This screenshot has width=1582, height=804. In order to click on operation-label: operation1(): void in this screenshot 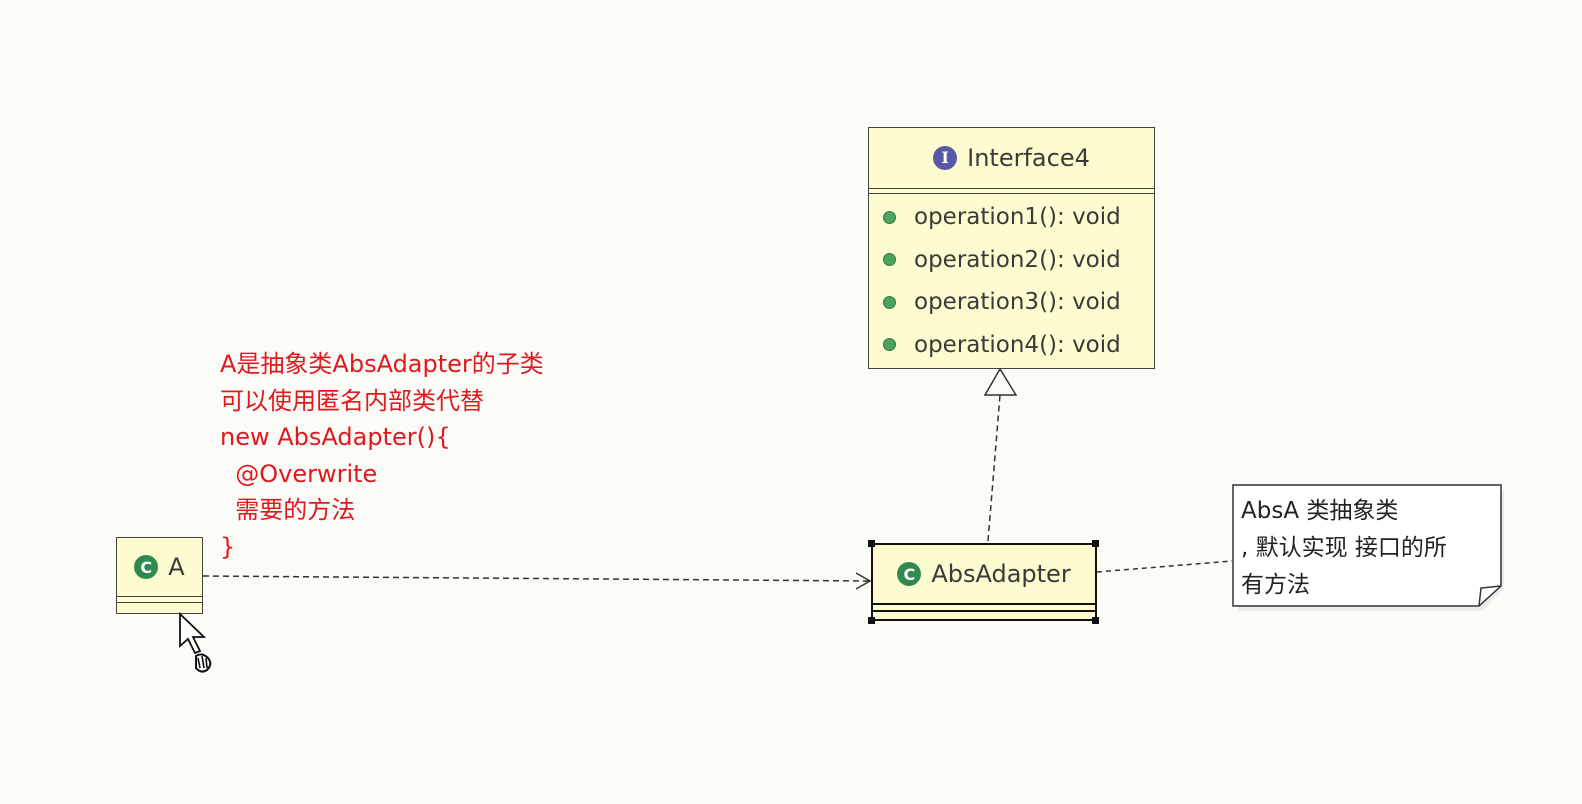, I will do `click(1017, 217)`.